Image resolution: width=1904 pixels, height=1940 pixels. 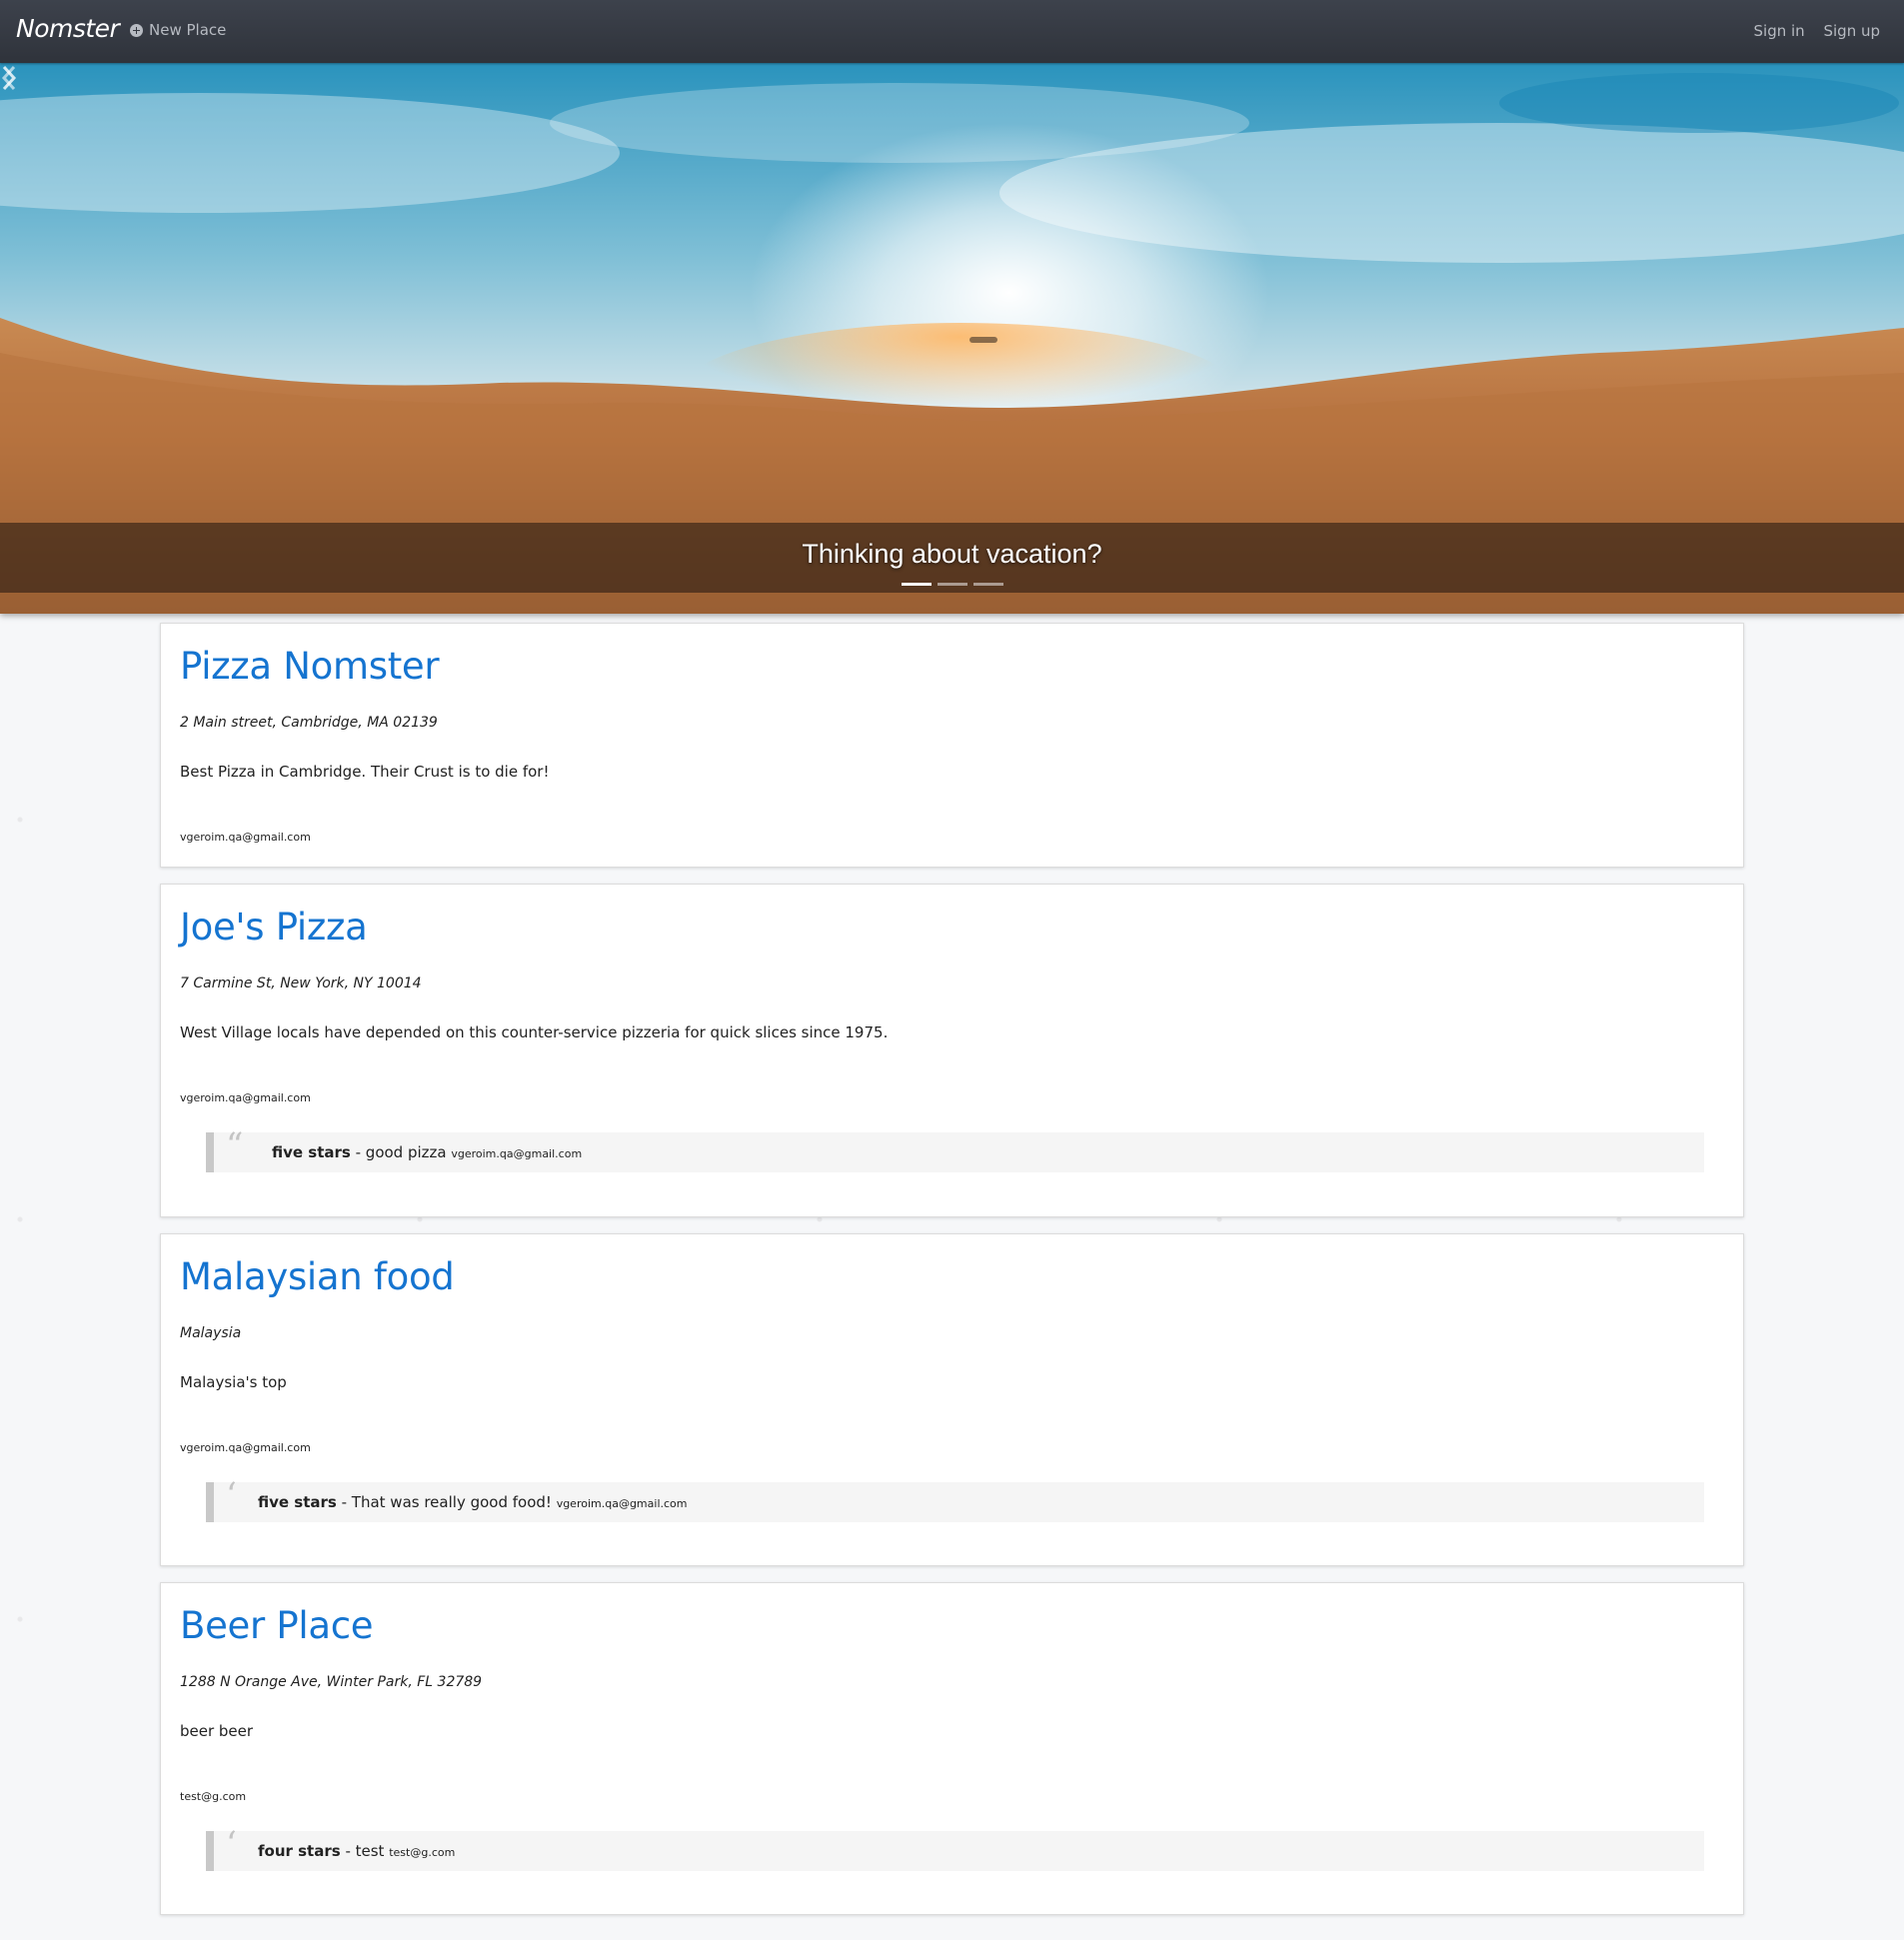 What do you see at coordinates (217, 1731) in the screenshot?
I see `place-description: beer beer` at bounding box center [217, 1731].